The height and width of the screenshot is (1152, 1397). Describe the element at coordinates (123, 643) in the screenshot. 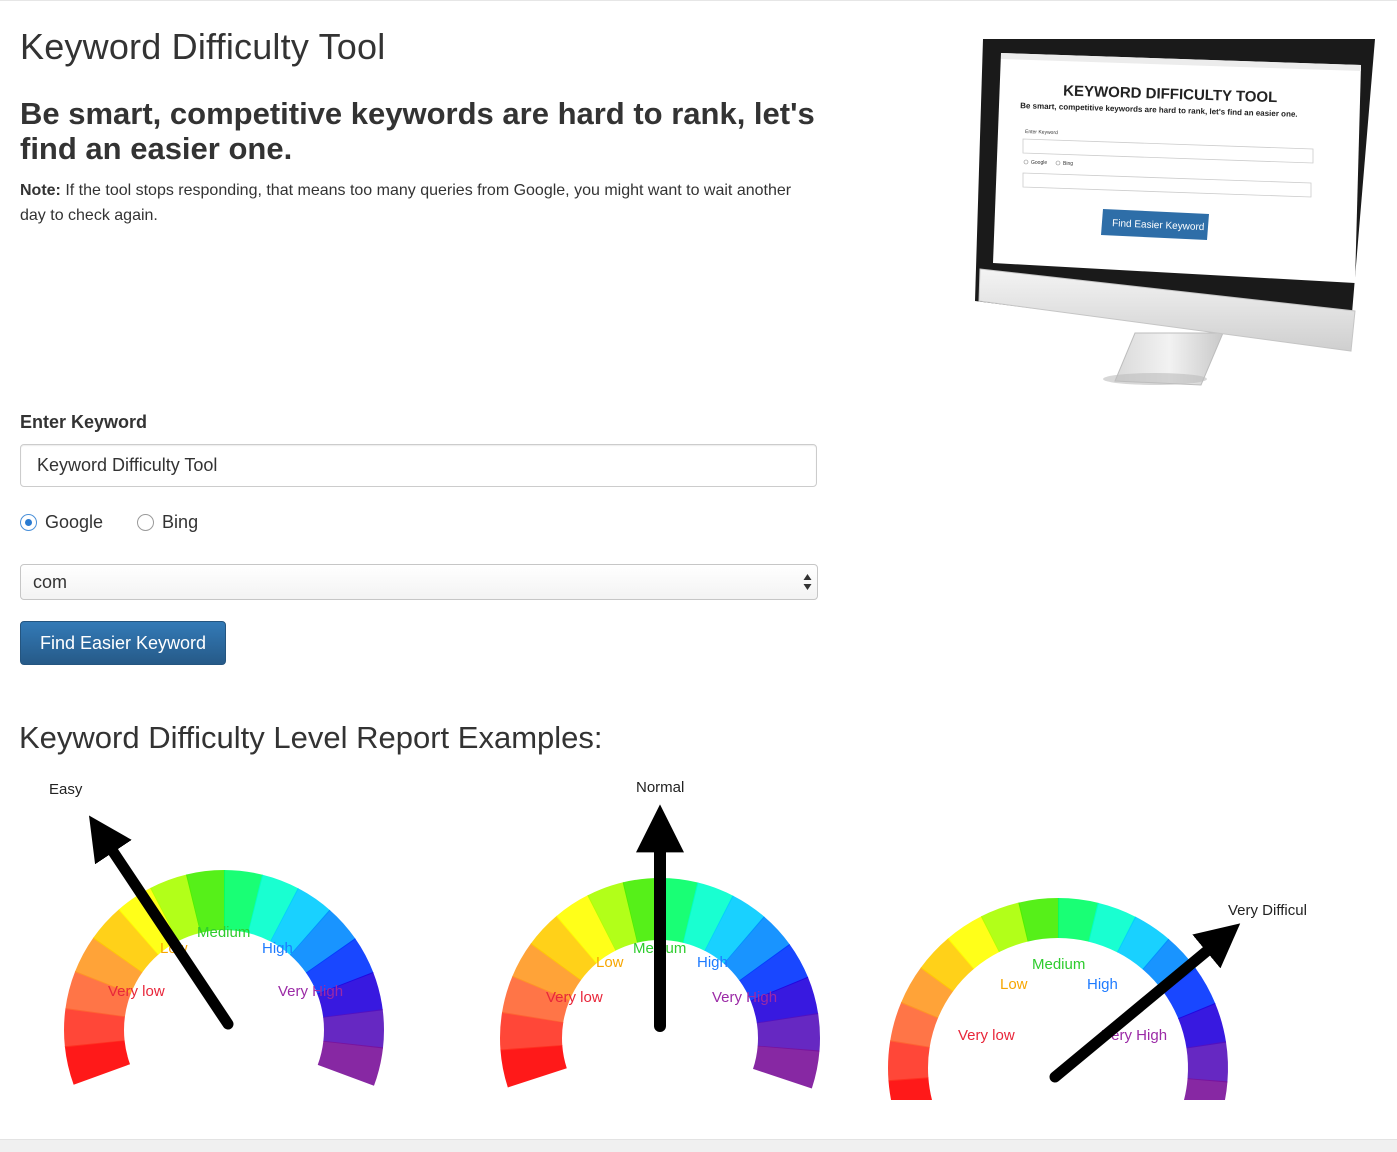

I see `find-easier-keyword-button: Find Easier Keyword` at that location.